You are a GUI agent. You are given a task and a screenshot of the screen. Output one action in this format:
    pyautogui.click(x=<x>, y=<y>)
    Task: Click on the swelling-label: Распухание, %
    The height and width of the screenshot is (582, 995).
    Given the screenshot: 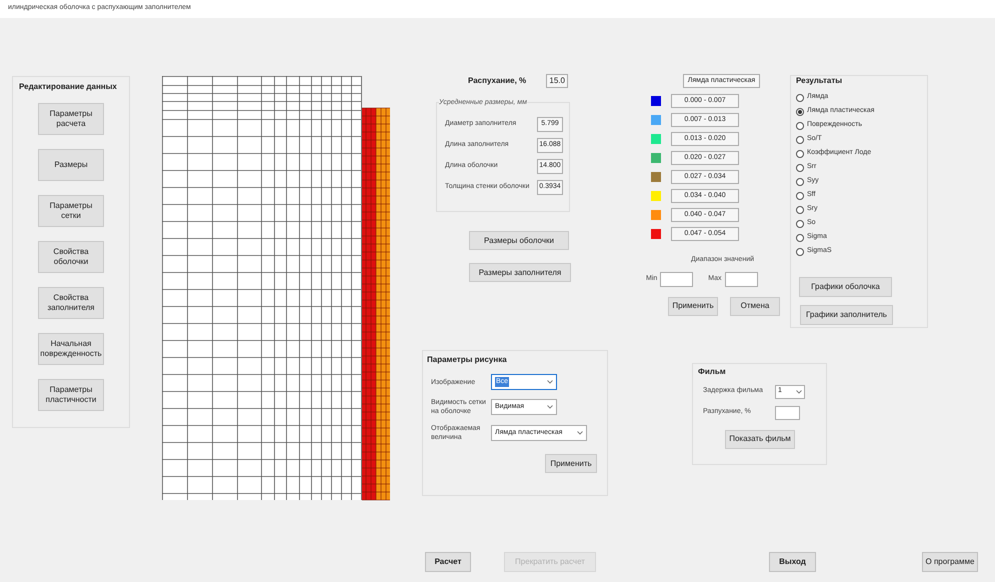 What is the action you would take?
    pyautogui.click(x=497, y=81)
    